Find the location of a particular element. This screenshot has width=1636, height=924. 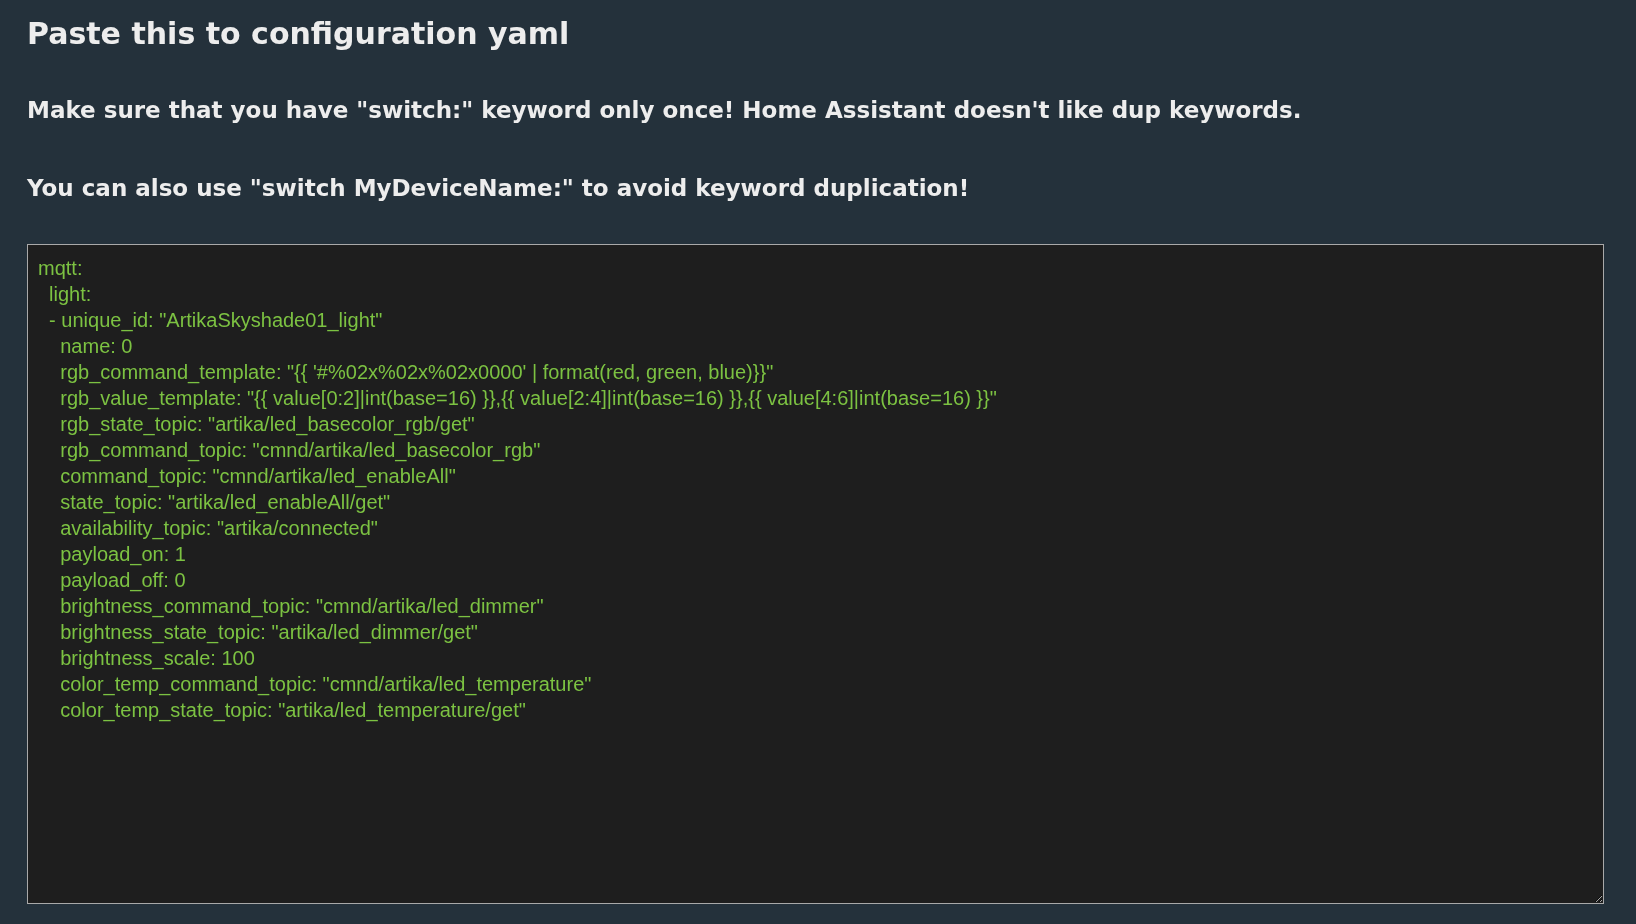

page-title: Paste this to configuration yaml is located at coordinates (299, 34).